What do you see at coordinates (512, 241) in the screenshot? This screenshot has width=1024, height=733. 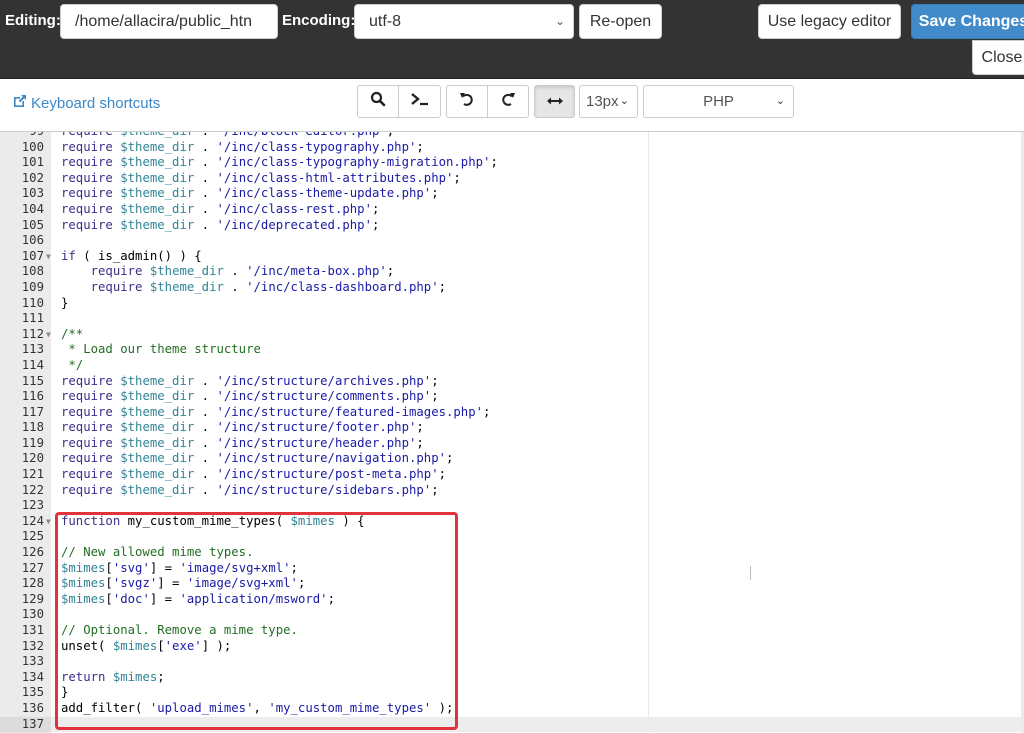 I see `code-line: 106` at bounding box center [512, 241].